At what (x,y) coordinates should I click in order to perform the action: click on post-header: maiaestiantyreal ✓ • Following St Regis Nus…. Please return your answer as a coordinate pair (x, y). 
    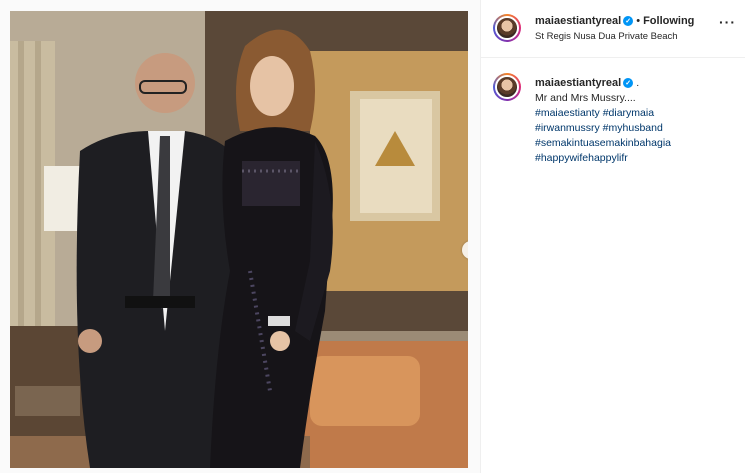
    Looking at the image, I should click on (613, 29).